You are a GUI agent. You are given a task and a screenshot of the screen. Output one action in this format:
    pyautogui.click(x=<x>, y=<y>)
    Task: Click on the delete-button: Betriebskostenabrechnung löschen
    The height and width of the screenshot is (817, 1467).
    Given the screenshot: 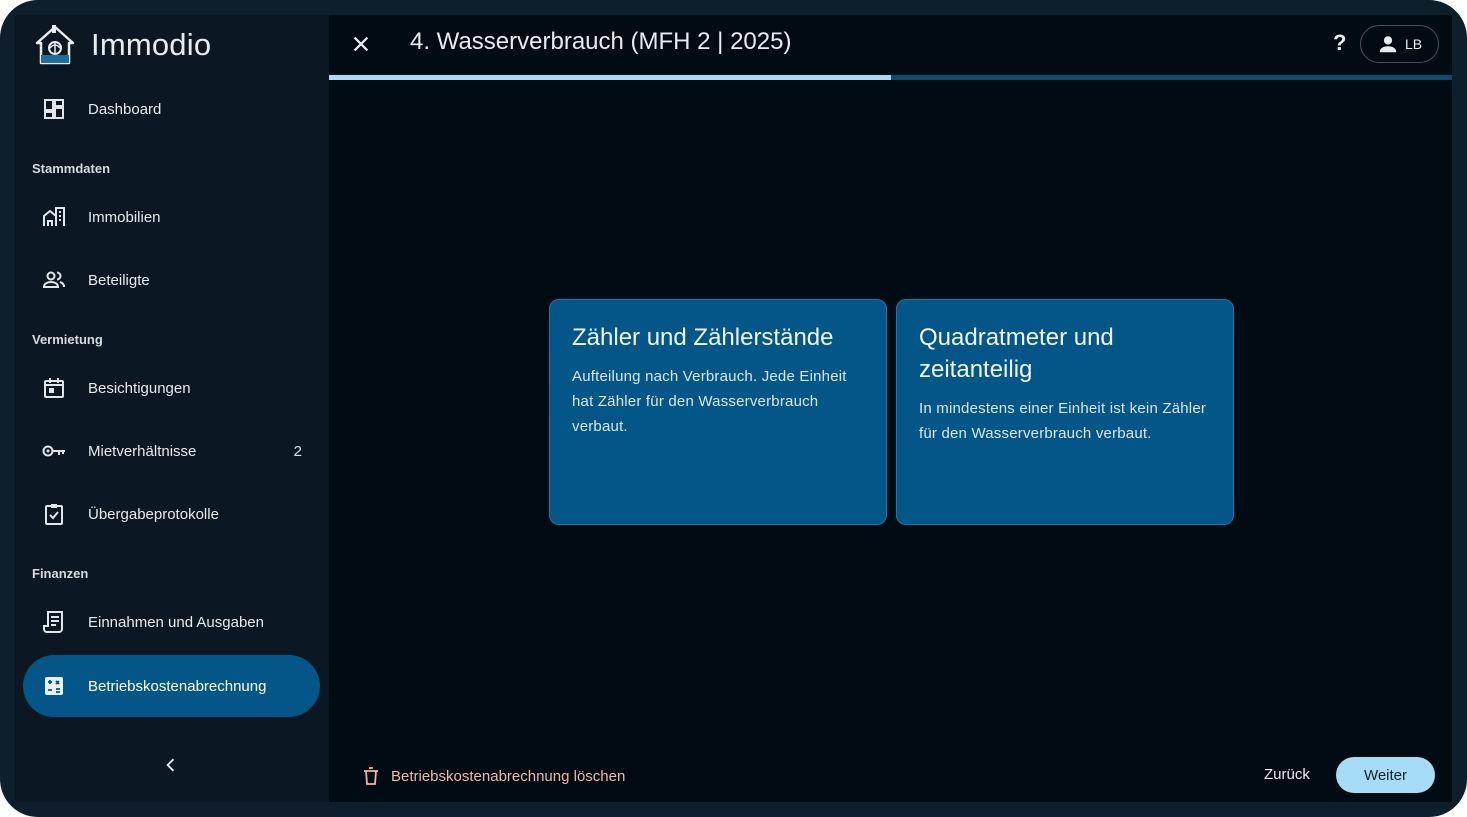 What is the action you would take?
    pyautogui.click(x=494, y=776)
    